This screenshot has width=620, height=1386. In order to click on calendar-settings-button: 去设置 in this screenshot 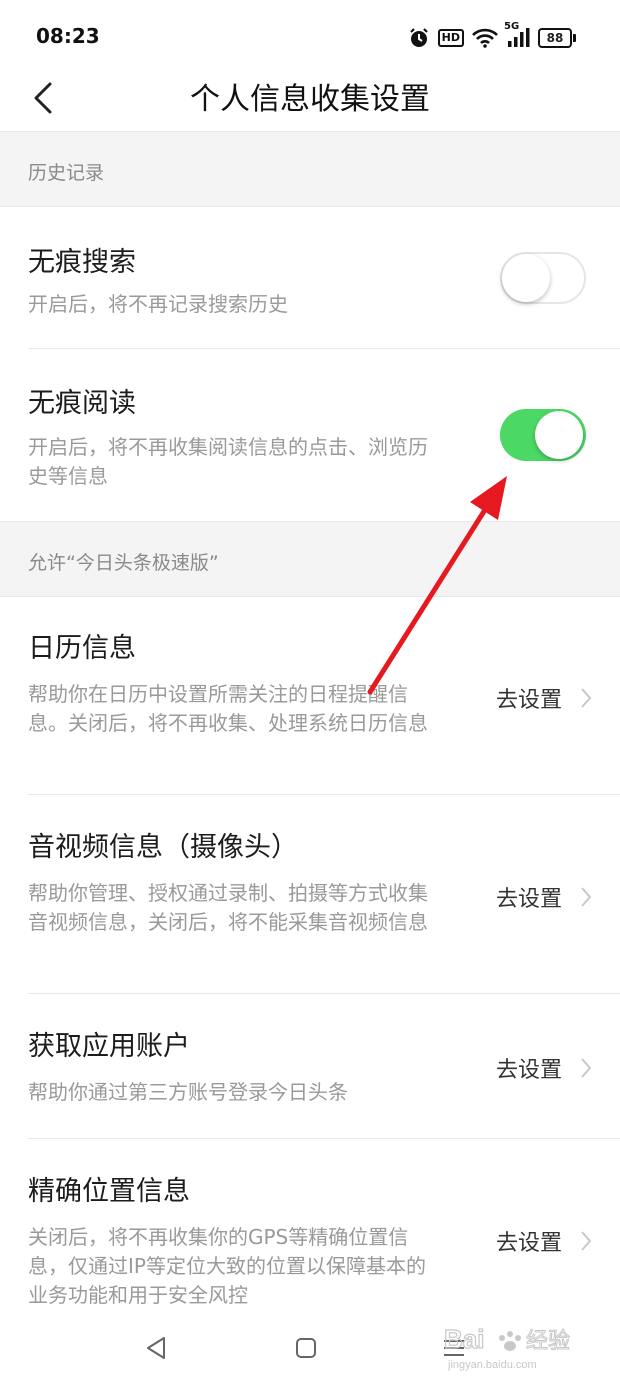, I will do `click(544, 698)`.